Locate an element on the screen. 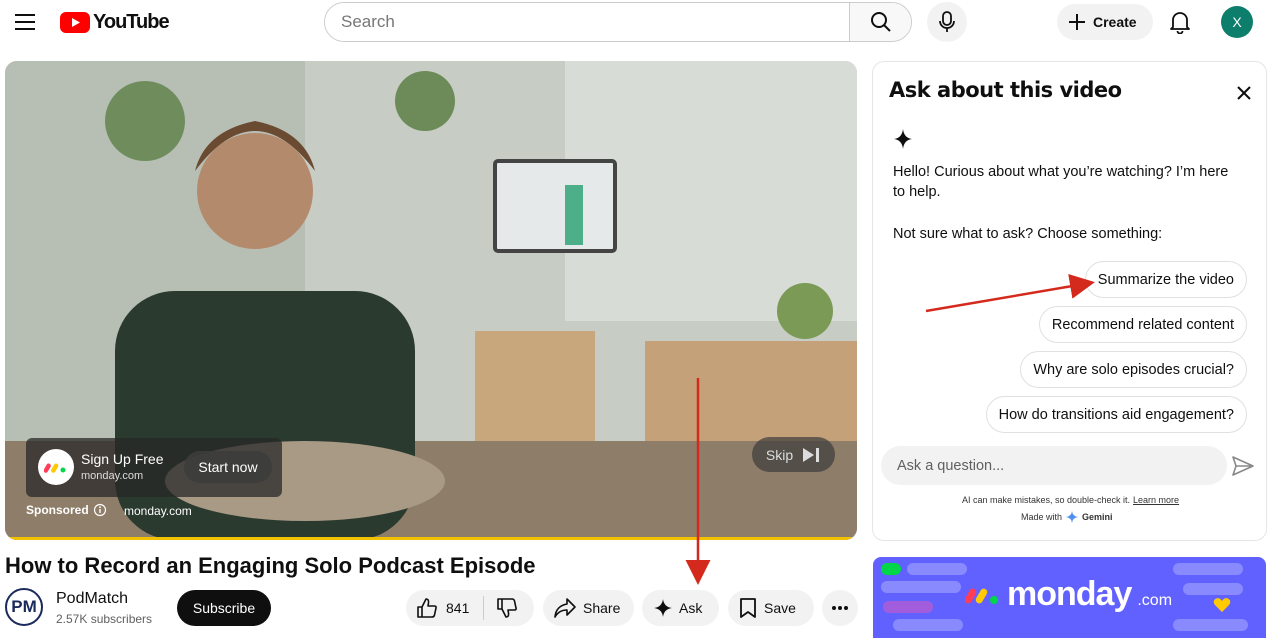  youtube-logo: YouTube is located at coordinates (115, 22).